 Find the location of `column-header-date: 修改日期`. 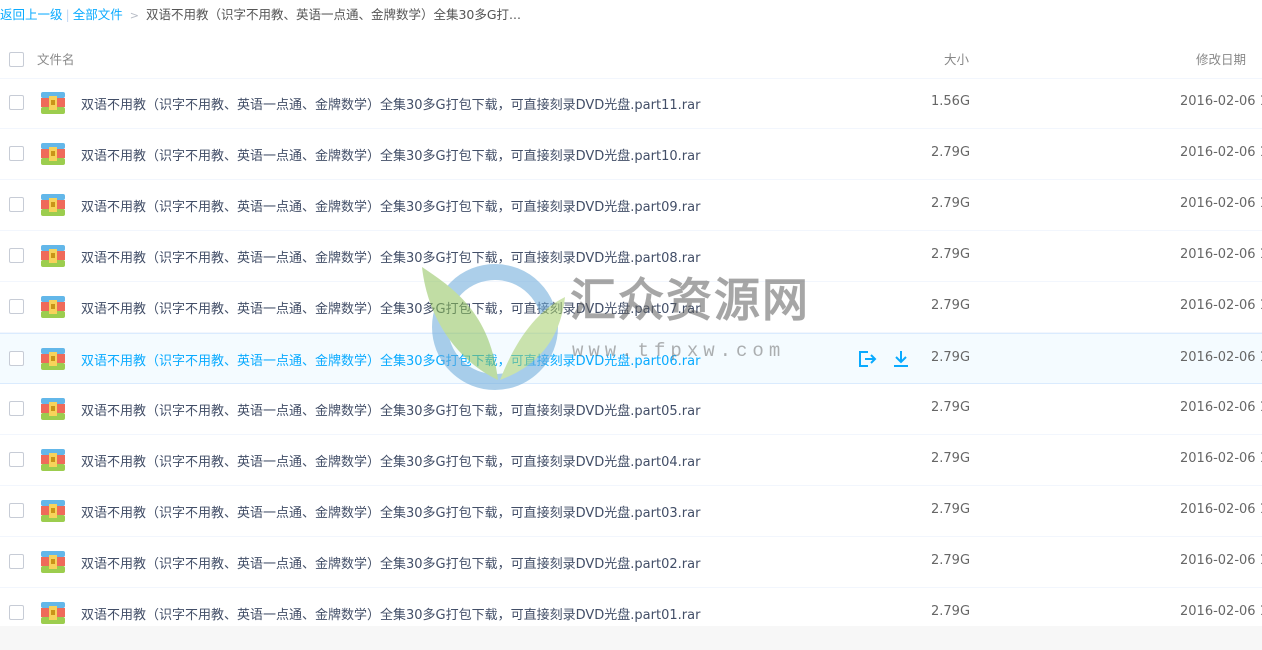

column-header-date: 修改日期 is located at coordinates (1221, 58).